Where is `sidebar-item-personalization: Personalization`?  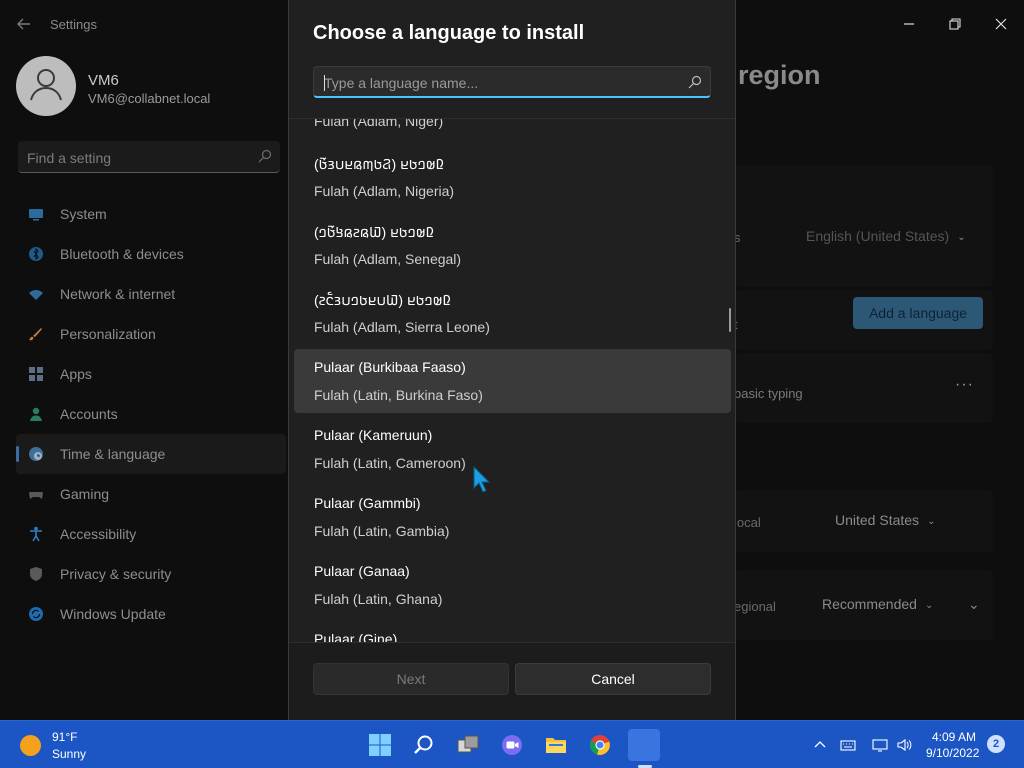
sidebar-item-personalization: Personalization is located at coordinates (151, 334).